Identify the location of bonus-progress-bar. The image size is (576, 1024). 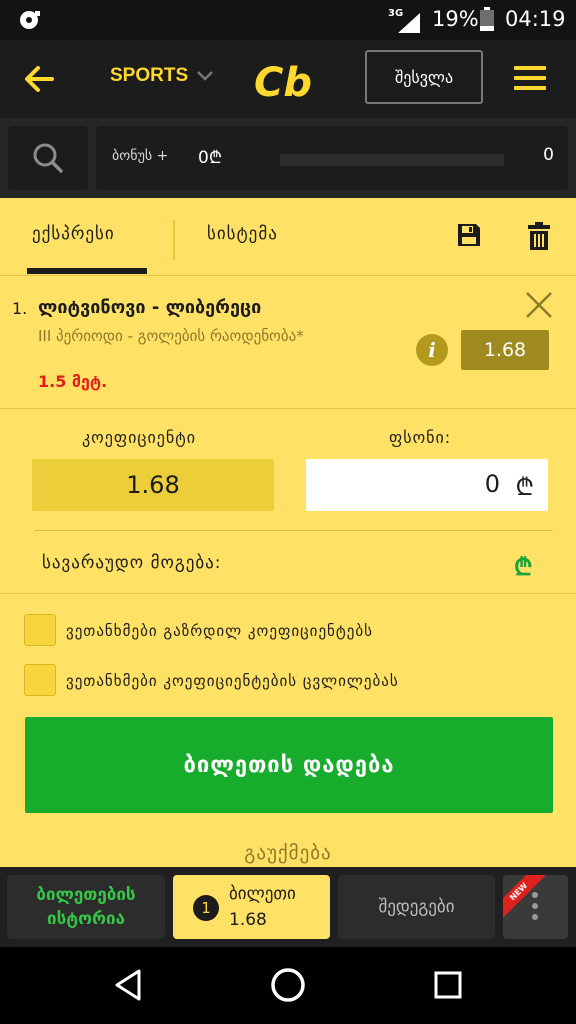
(392, 160).